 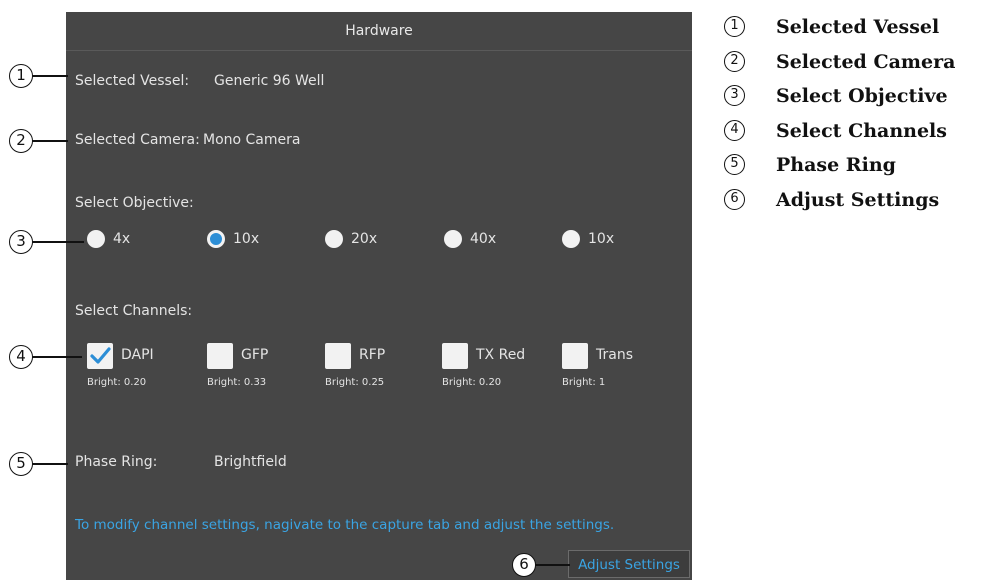 What do you see at coordinates (21, 464) in the screenshot?
I see `callout-5: 5` at bounding box center [21, 464].